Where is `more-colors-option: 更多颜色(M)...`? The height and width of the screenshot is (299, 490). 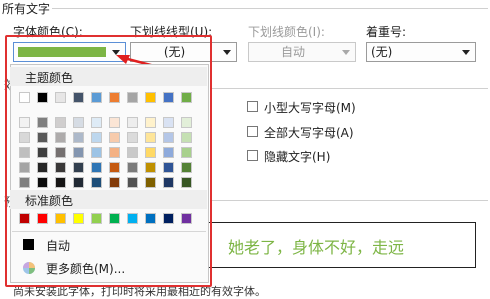 more-colors-option: 更多颜色(M)... is located at coordinates (108, 268).